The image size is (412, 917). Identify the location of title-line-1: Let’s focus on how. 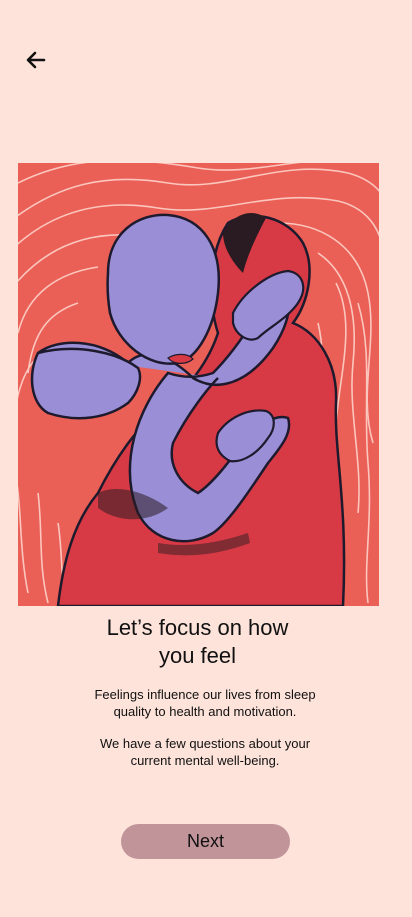
(197, 627).